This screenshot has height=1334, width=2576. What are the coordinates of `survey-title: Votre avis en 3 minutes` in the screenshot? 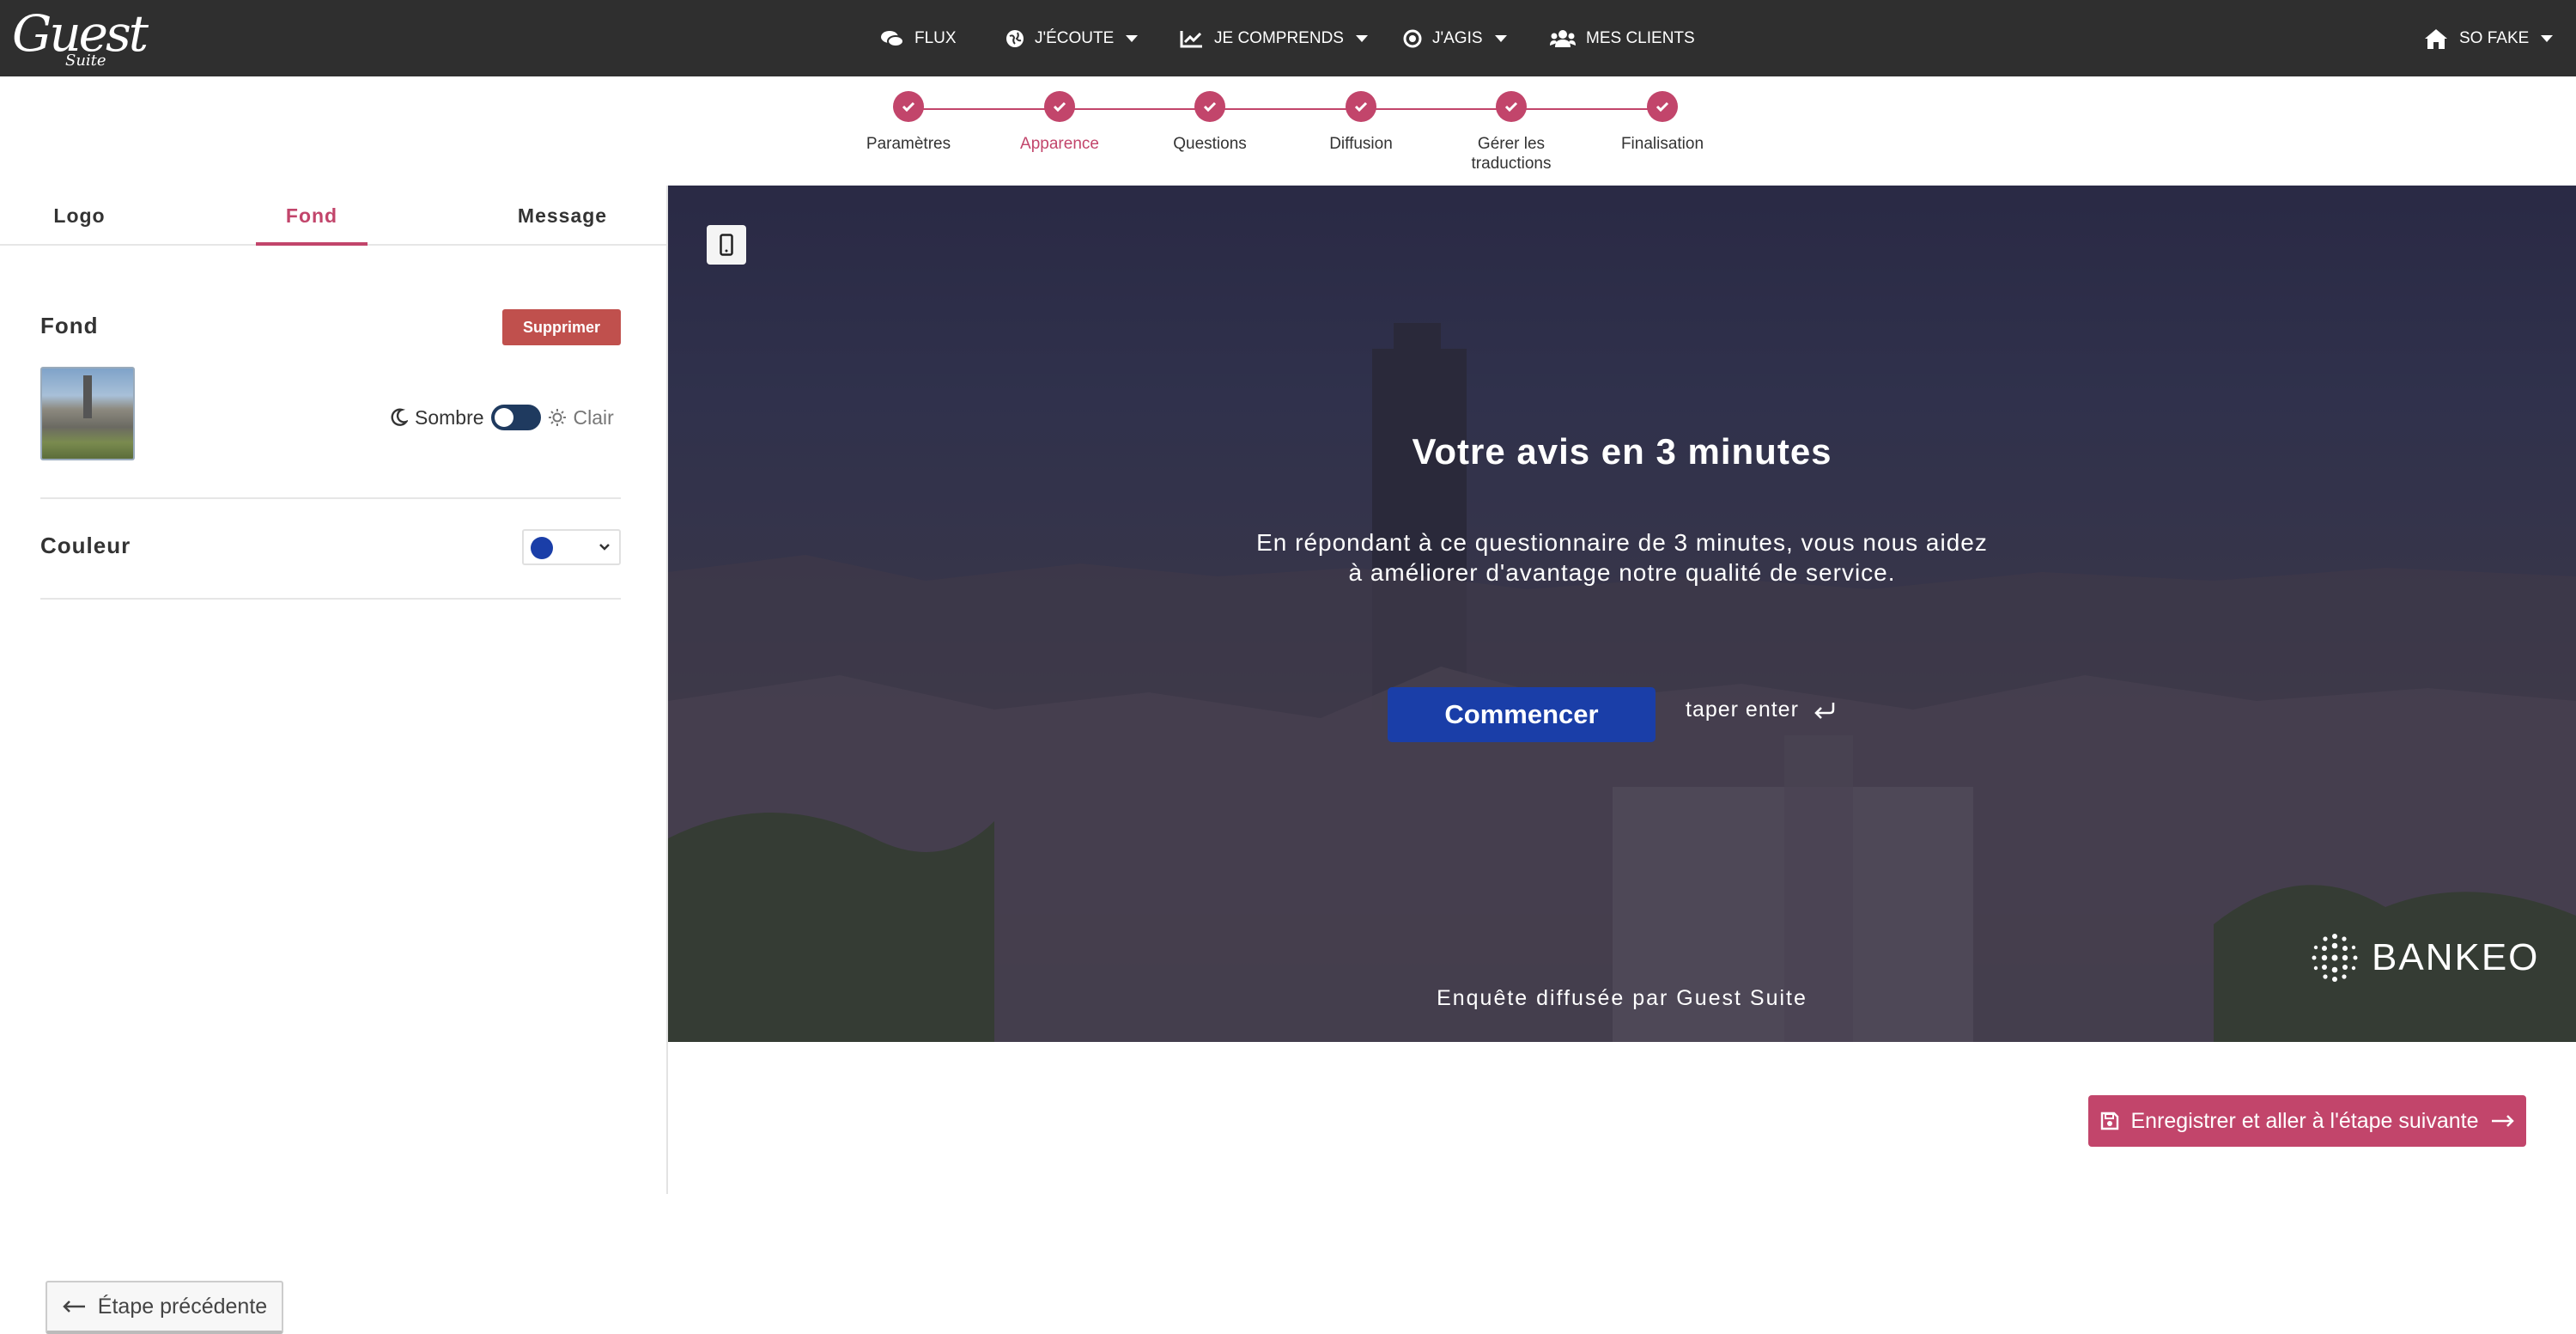 It's located at (1622, 451).